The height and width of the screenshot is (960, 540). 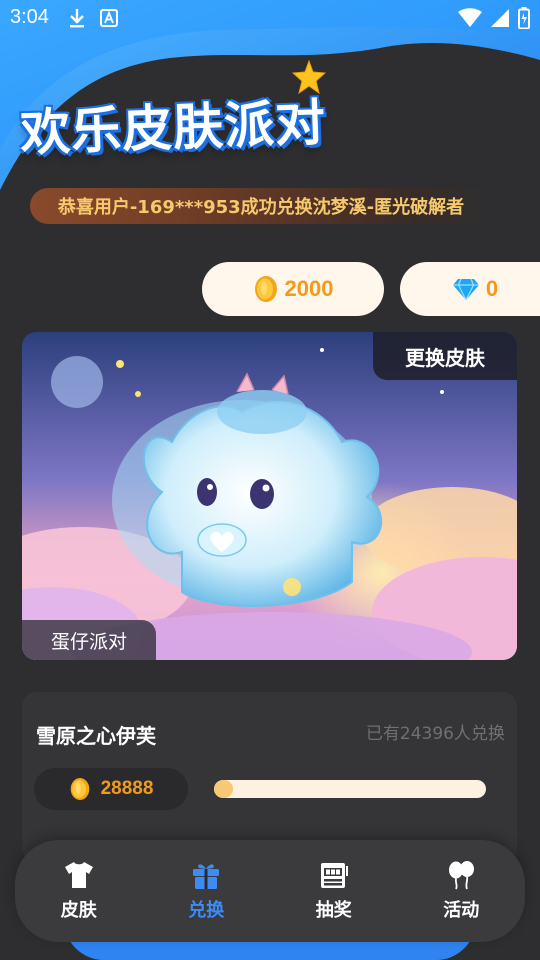 I want to click on nav-label-skin: 皮肤, so click(x=78, y=910).